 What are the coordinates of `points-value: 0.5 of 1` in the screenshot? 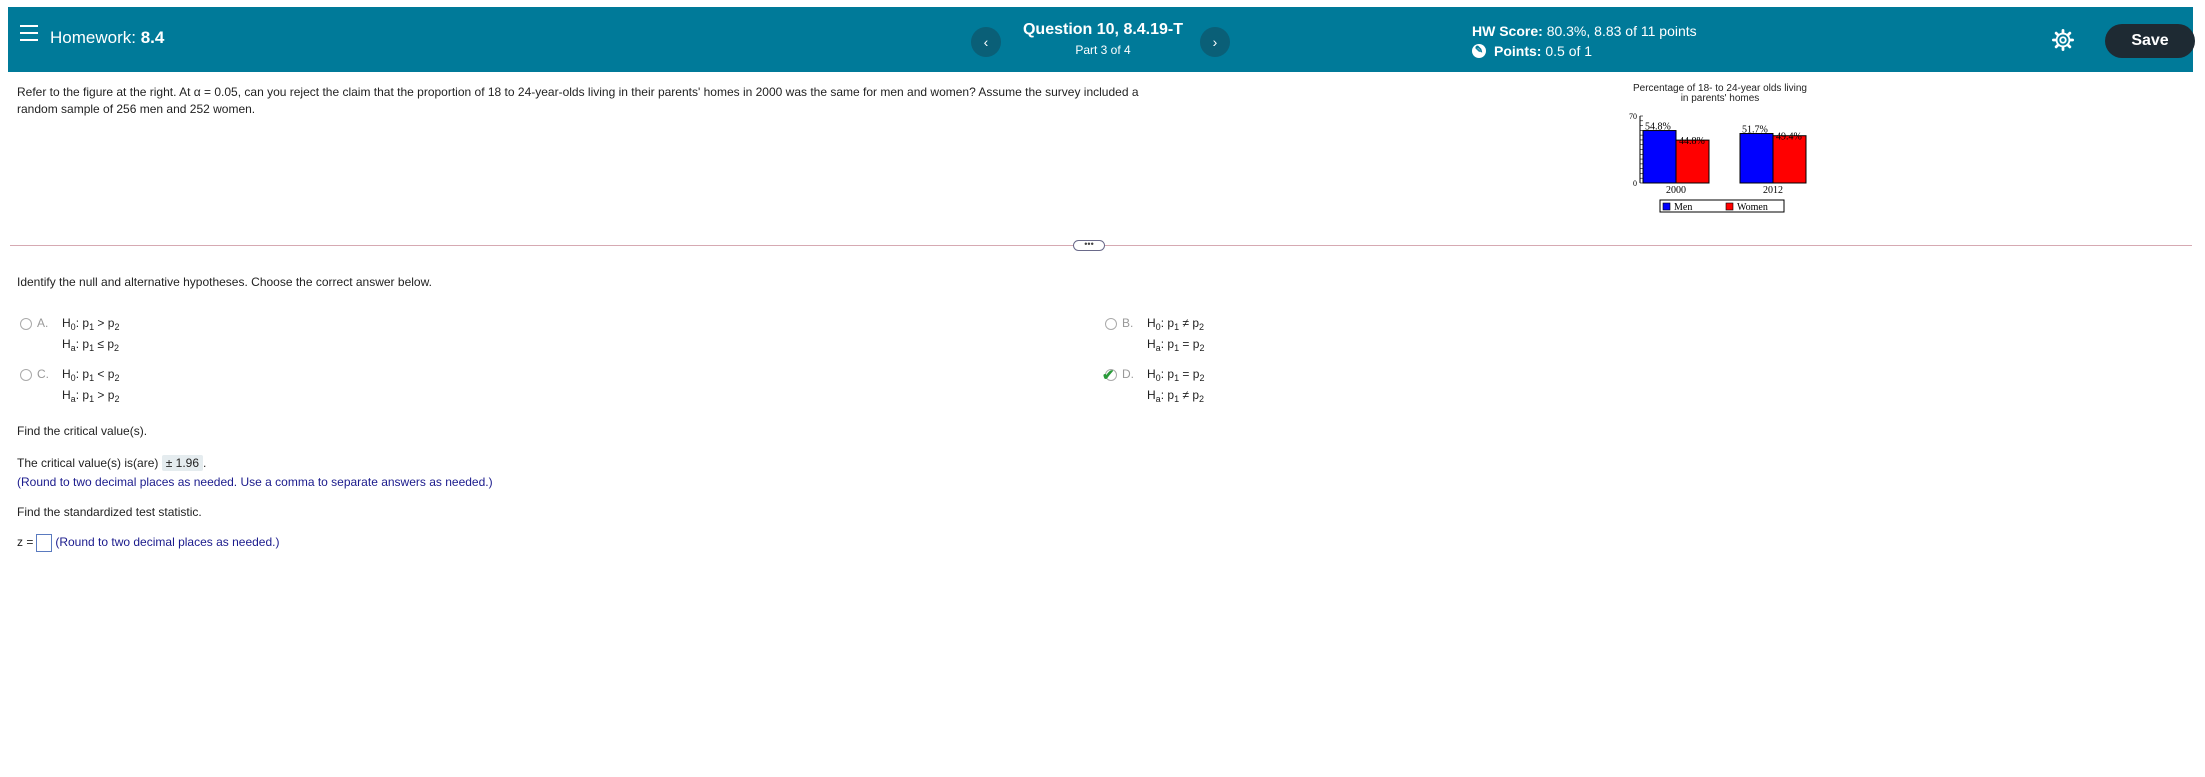 It's located at (1569, 51).